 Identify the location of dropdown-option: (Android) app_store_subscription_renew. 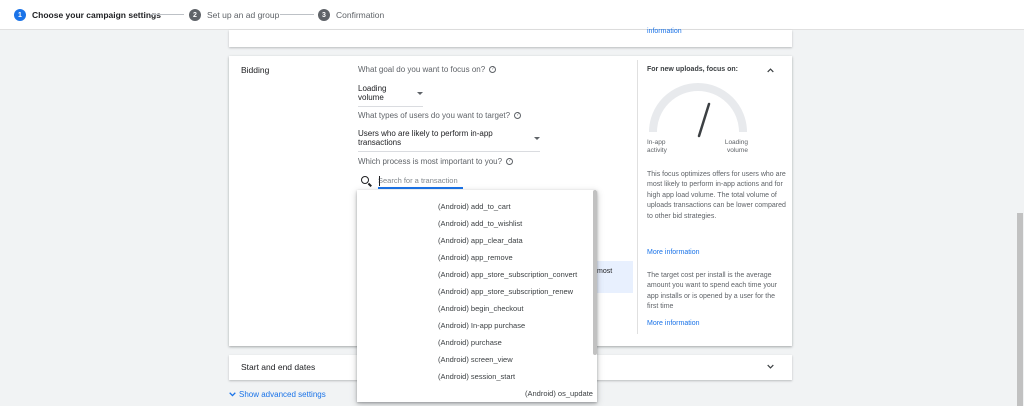
(505, 291).